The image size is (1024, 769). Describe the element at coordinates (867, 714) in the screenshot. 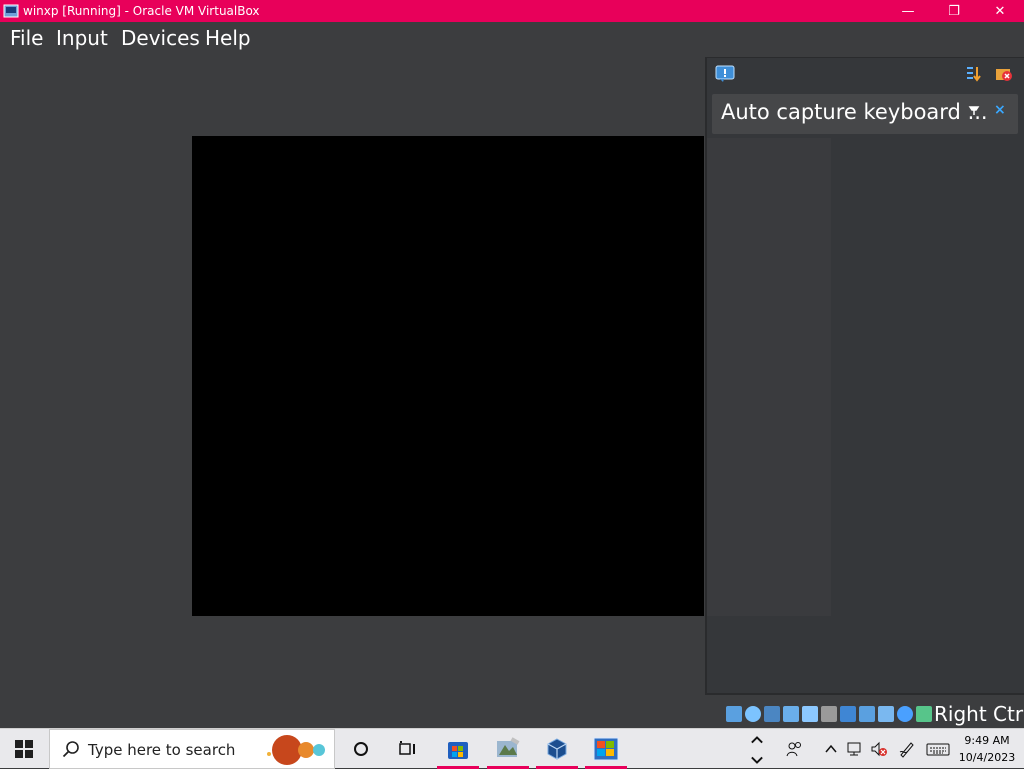

I see `recording-icon` at that location.